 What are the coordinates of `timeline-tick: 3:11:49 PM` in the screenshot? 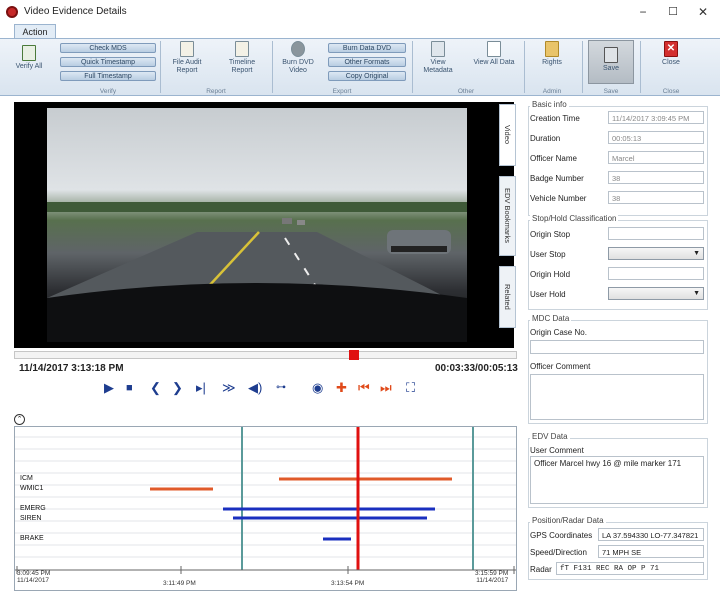 It's located at (179, 583).